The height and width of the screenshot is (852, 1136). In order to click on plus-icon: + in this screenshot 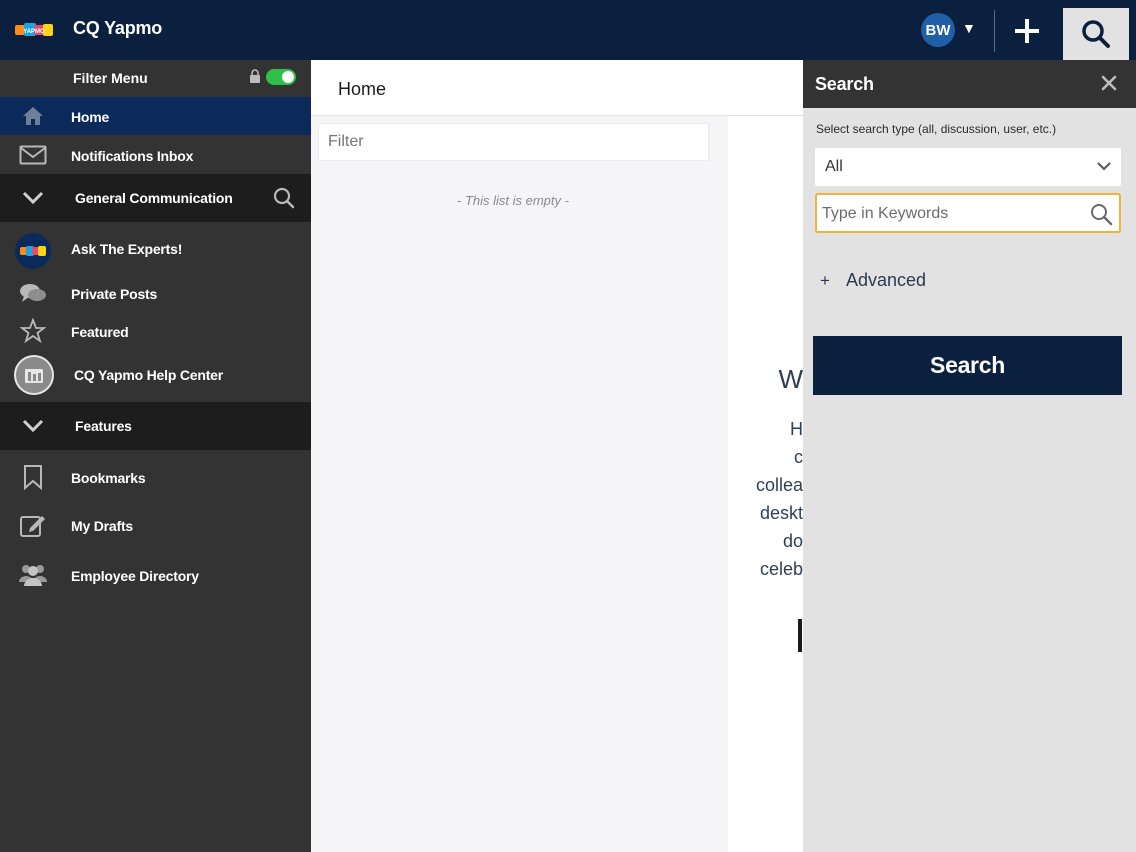, I will do `click(825, 280)`.